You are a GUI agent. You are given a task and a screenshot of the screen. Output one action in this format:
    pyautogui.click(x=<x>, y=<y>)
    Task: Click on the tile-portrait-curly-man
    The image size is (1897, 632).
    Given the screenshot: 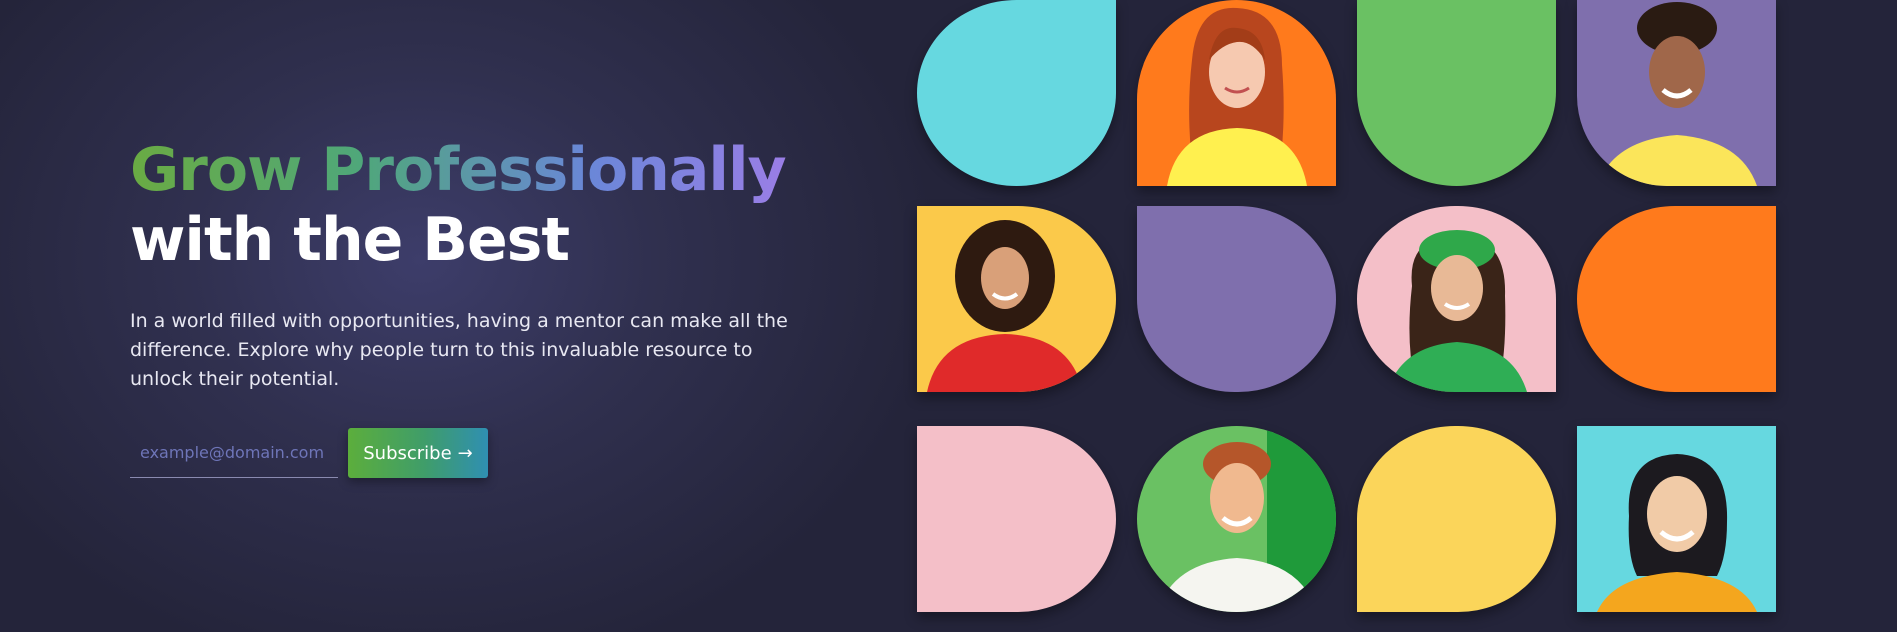 What is the action you would take?
    pyautogui.click(x=1676, y=93)
    